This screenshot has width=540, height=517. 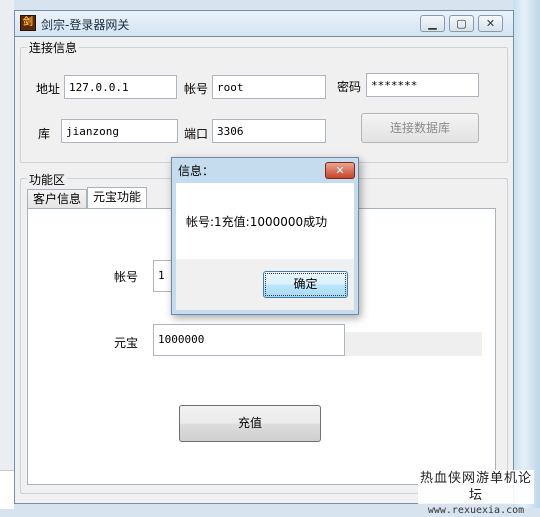 What do you see at coordinates (249, 340) in the screenshot?
I see `yuanbao-amount-field: 1000000` at bounding box center [249, 340].